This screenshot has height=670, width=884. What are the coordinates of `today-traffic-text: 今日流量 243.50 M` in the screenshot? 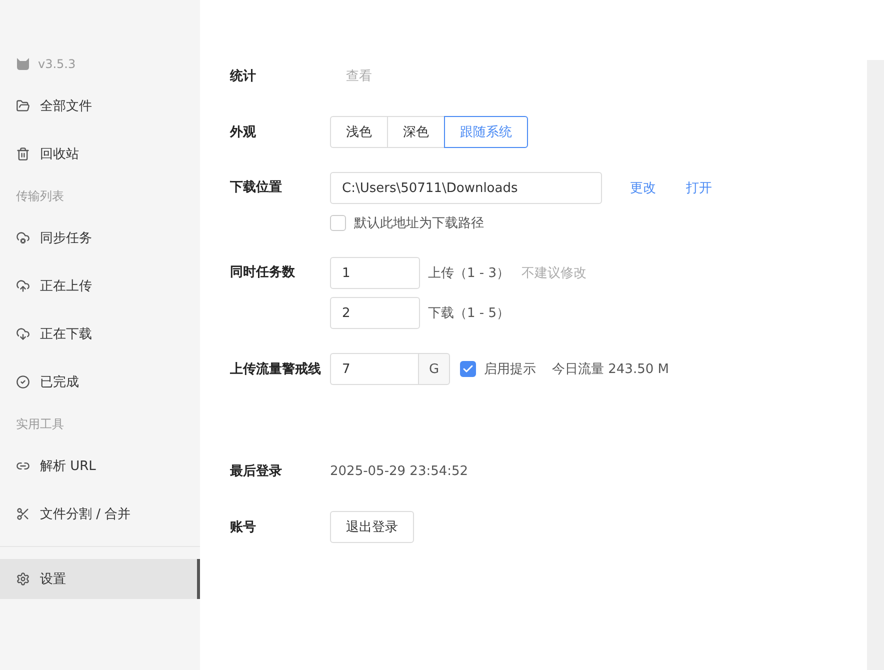 It's located at (610, 369).